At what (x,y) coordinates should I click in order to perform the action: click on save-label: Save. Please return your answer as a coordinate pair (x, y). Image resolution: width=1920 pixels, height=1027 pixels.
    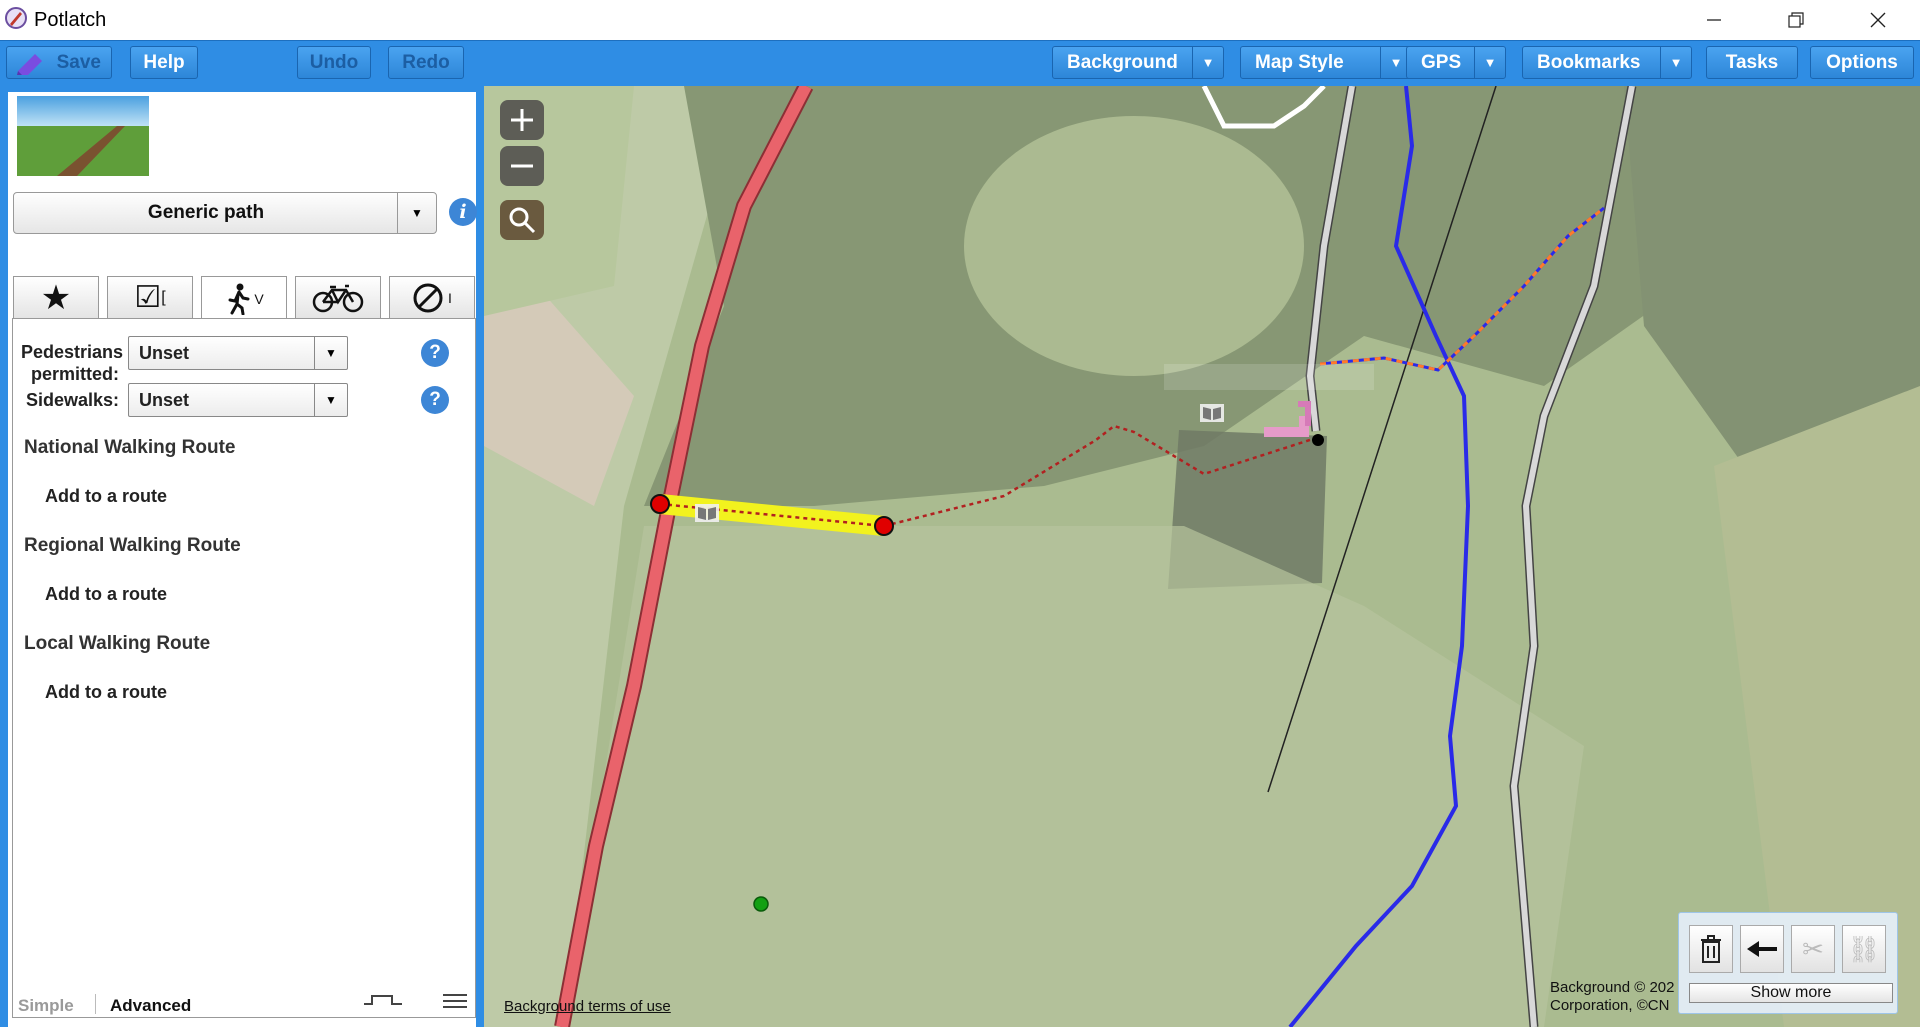
    Looking at the image, I should click on (78, 62).